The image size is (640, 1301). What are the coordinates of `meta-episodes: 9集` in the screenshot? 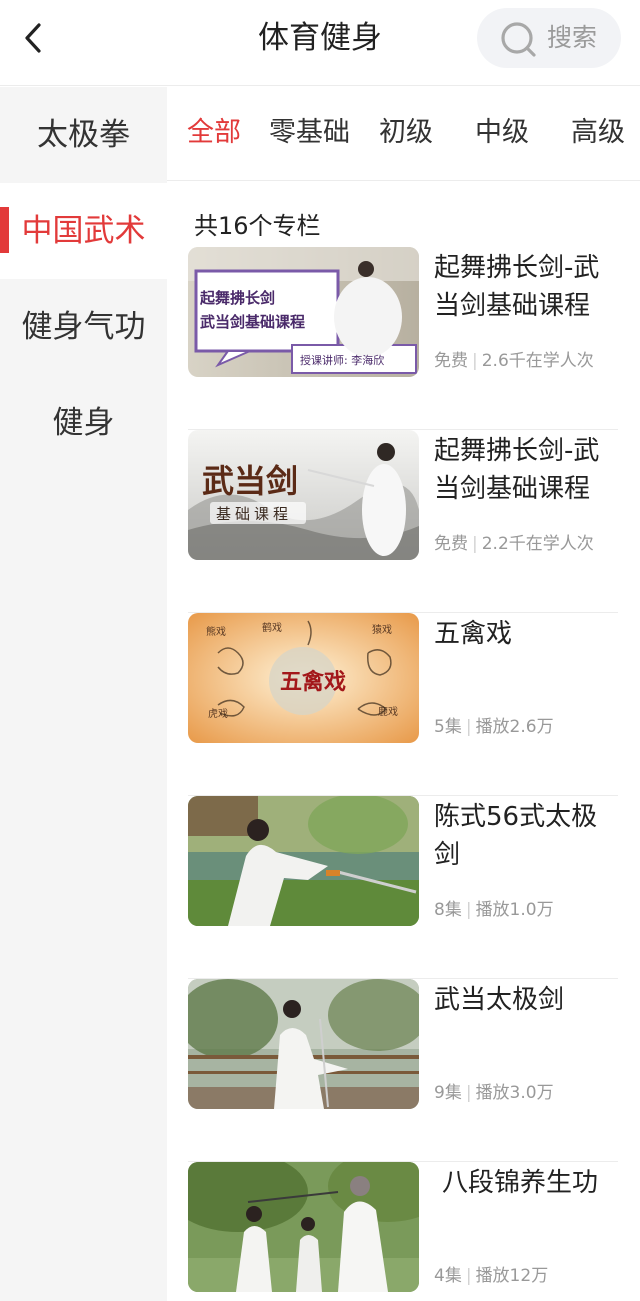 It's located at (448, 1093).